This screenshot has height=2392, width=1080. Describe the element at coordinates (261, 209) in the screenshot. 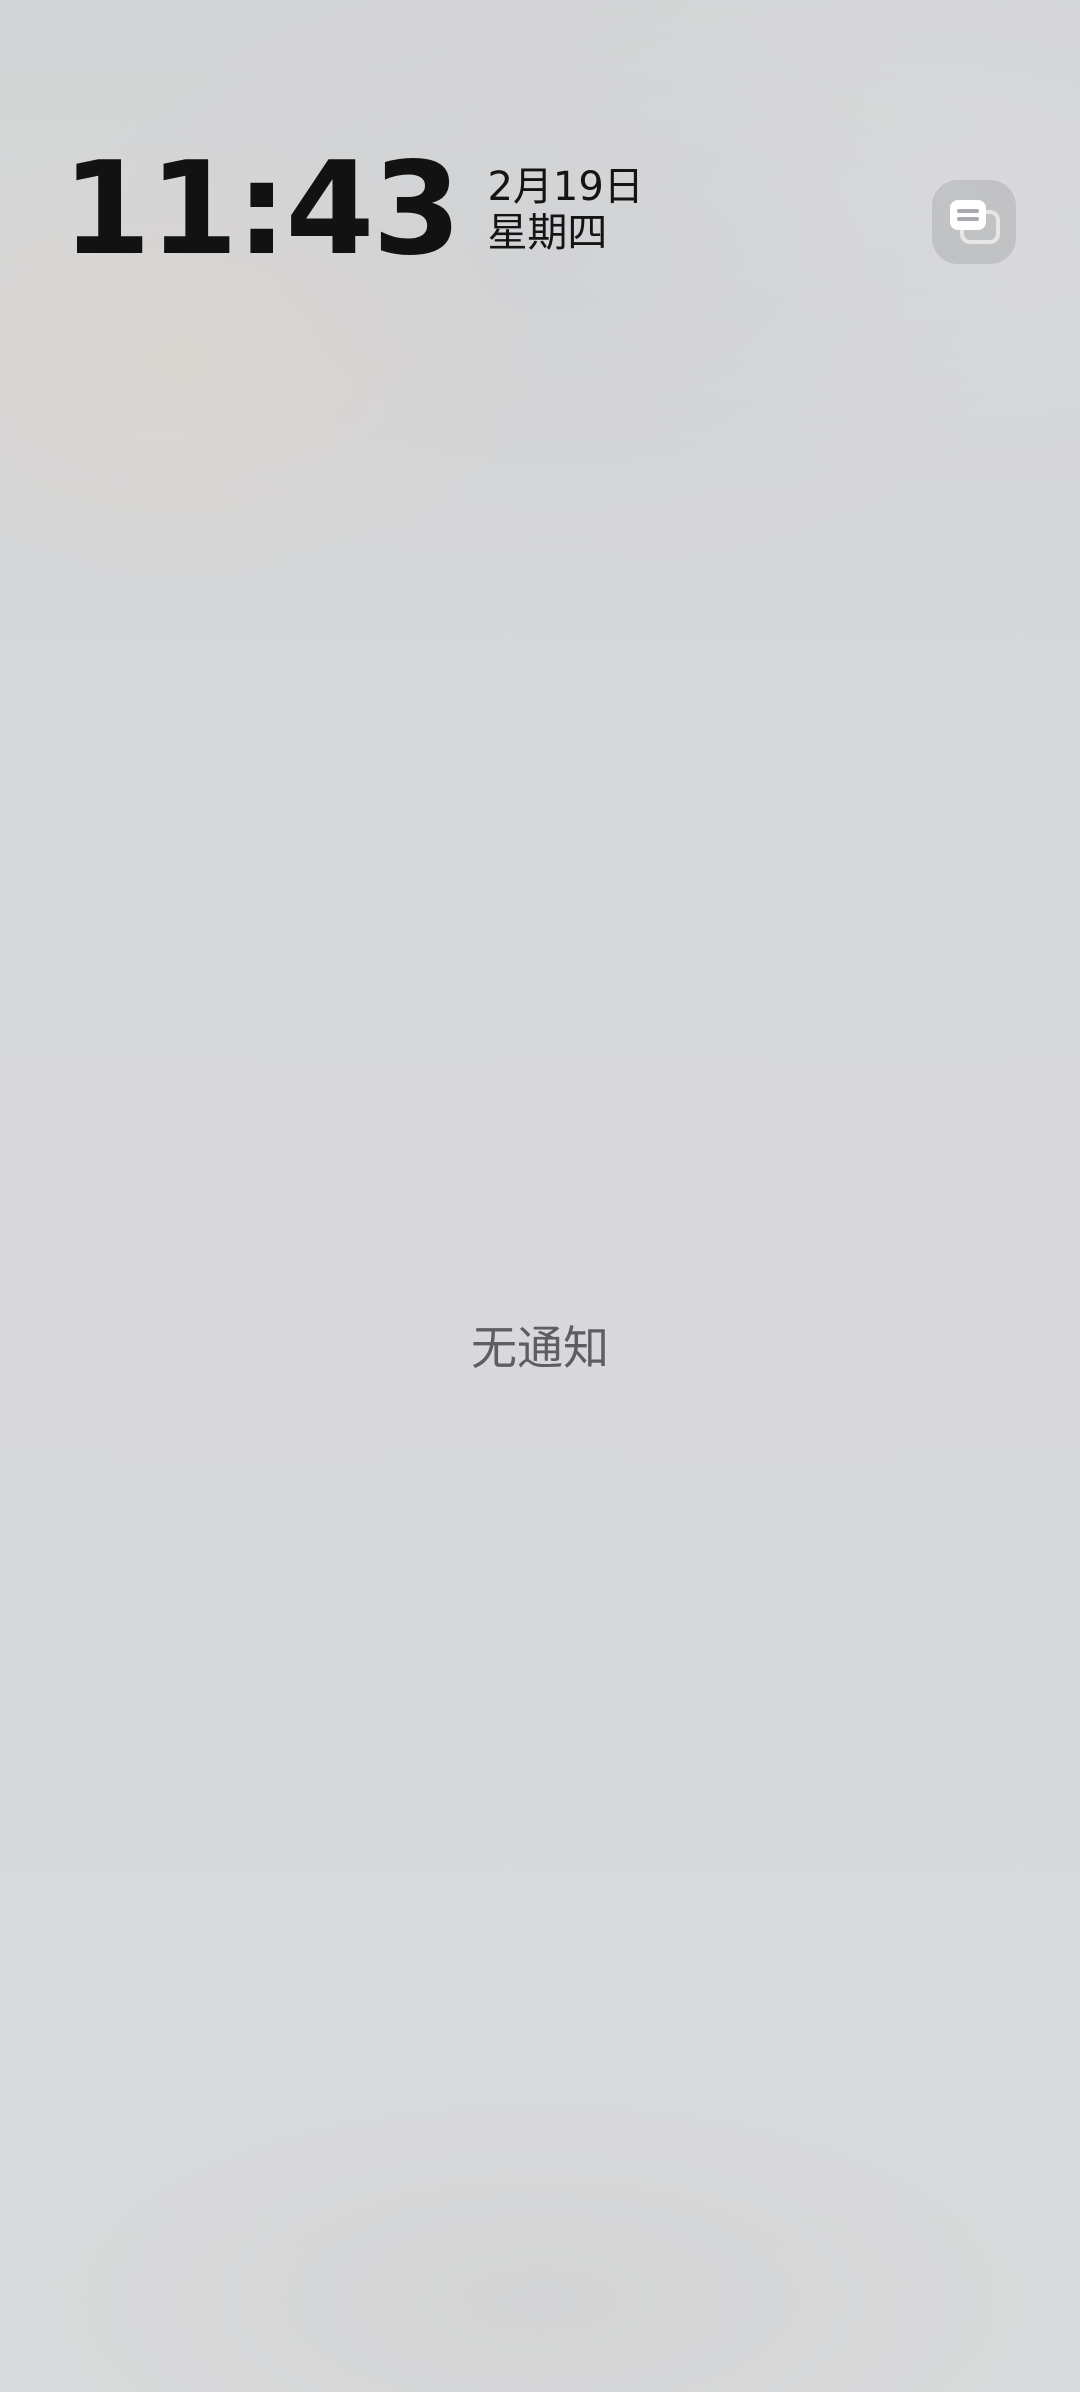

I see `clock-time: 11:43` at that location.